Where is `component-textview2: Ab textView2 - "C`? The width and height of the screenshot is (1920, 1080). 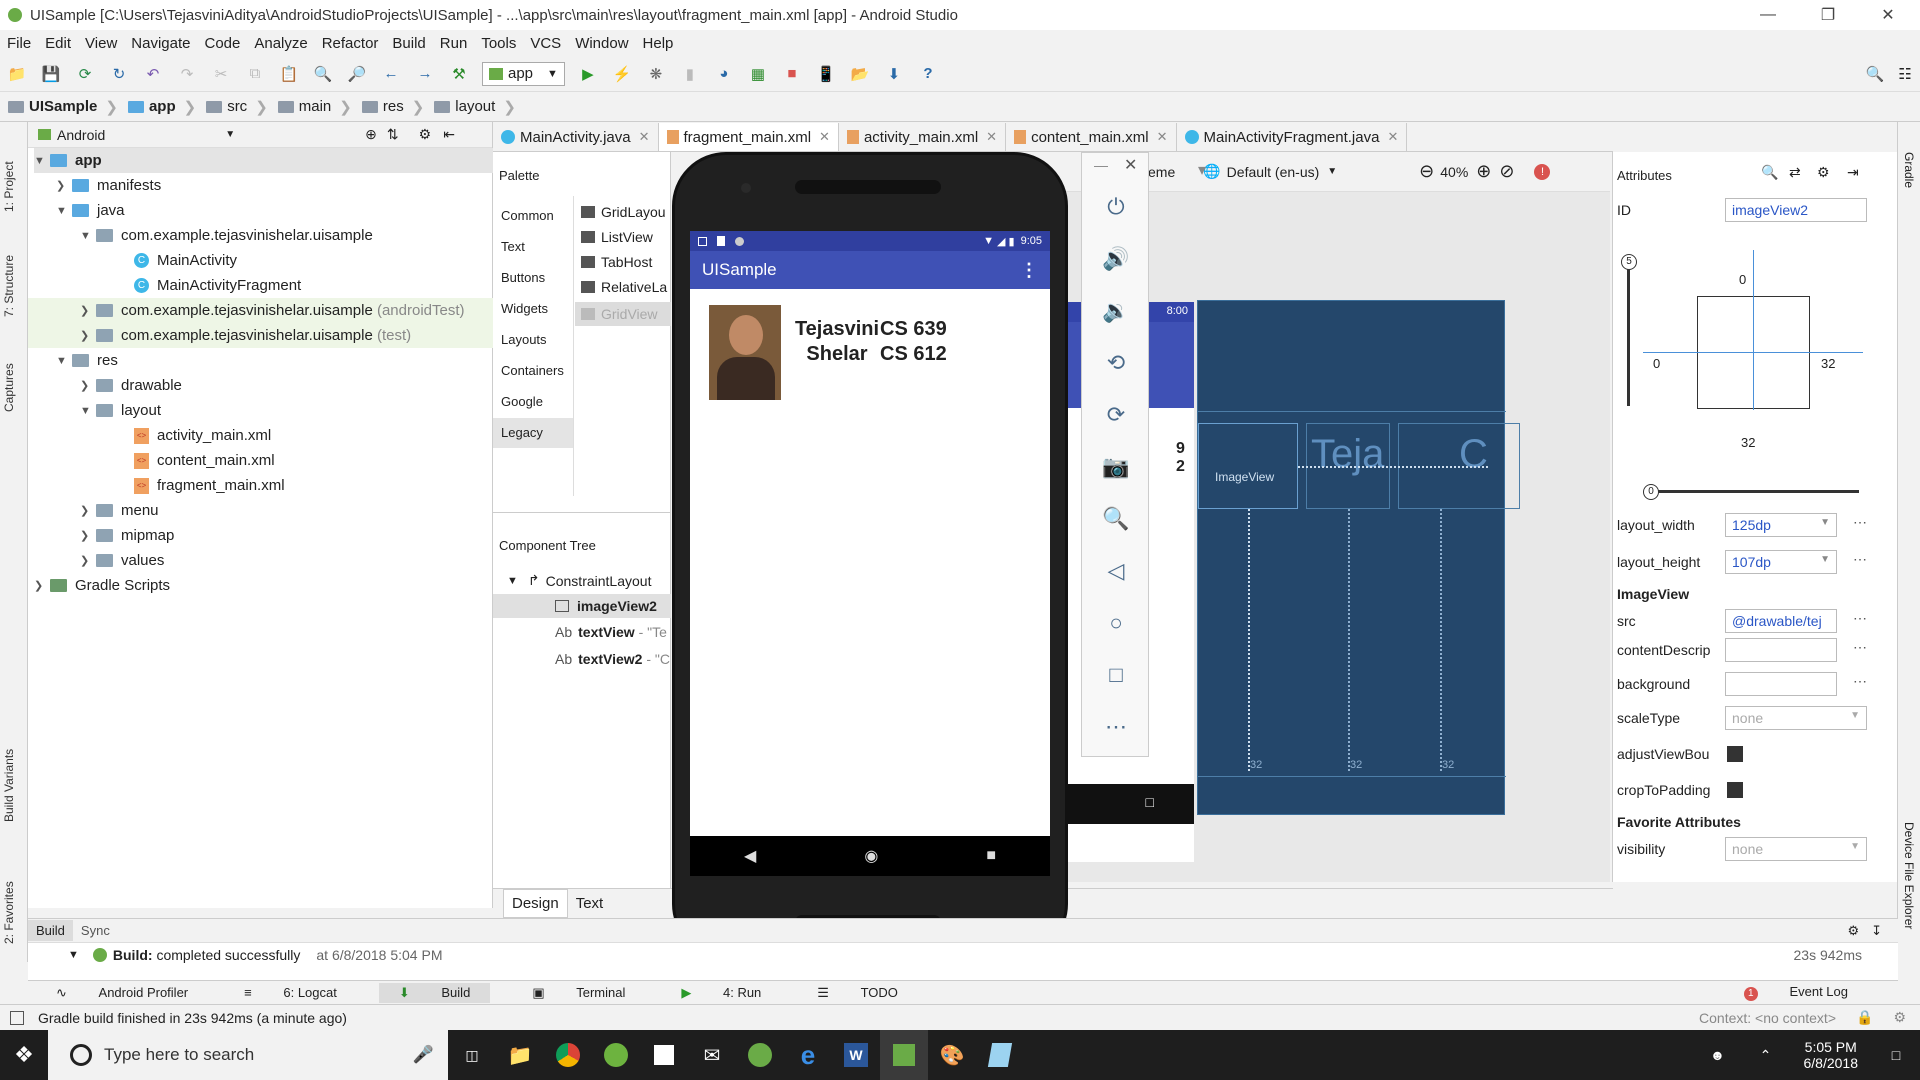 component-textview2: Ab textView2 - "C is located at coordinates (612, 659).